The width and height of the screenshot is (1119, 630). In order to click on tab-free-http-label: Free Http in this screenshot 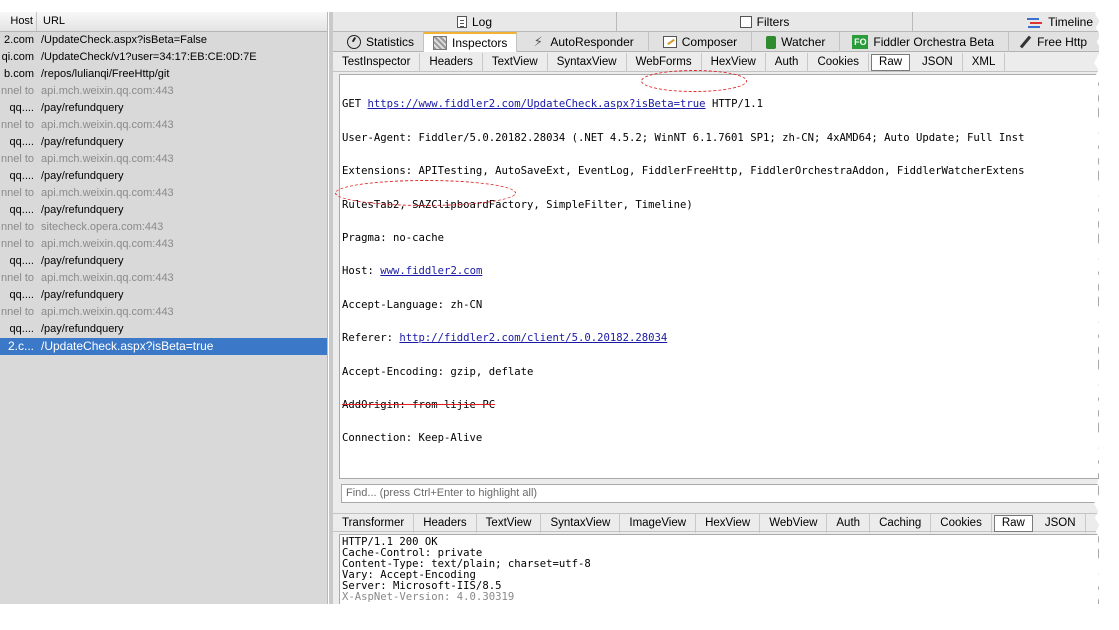, I will do `click(1062, 42)`.